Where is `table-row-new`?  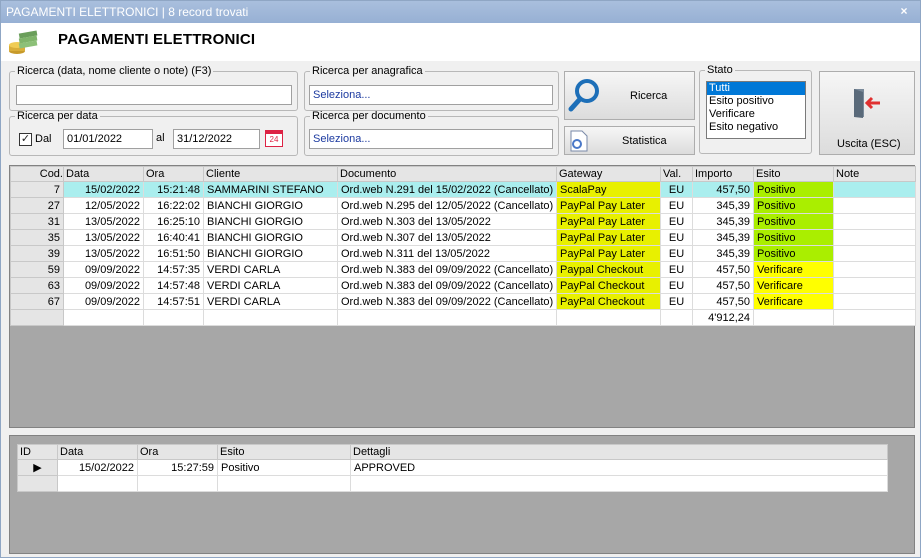 table-row-new is located at coordinates (452, 483).